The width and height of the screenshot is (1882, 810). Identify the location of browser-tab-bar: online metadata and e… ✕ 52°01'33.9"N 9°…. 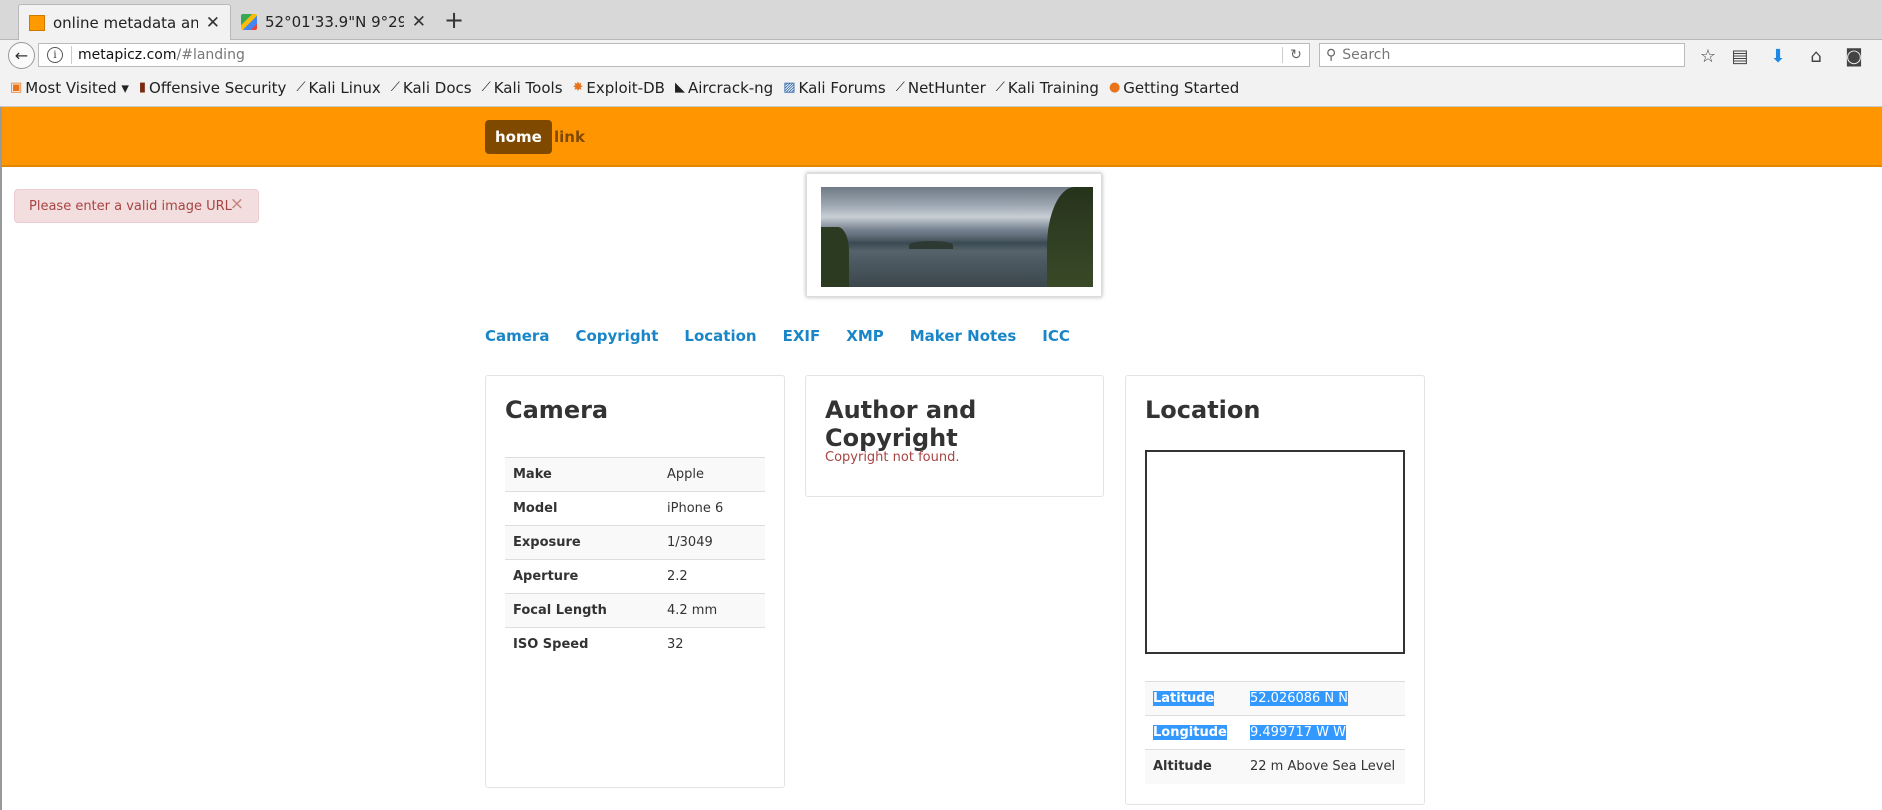
(941, 20).